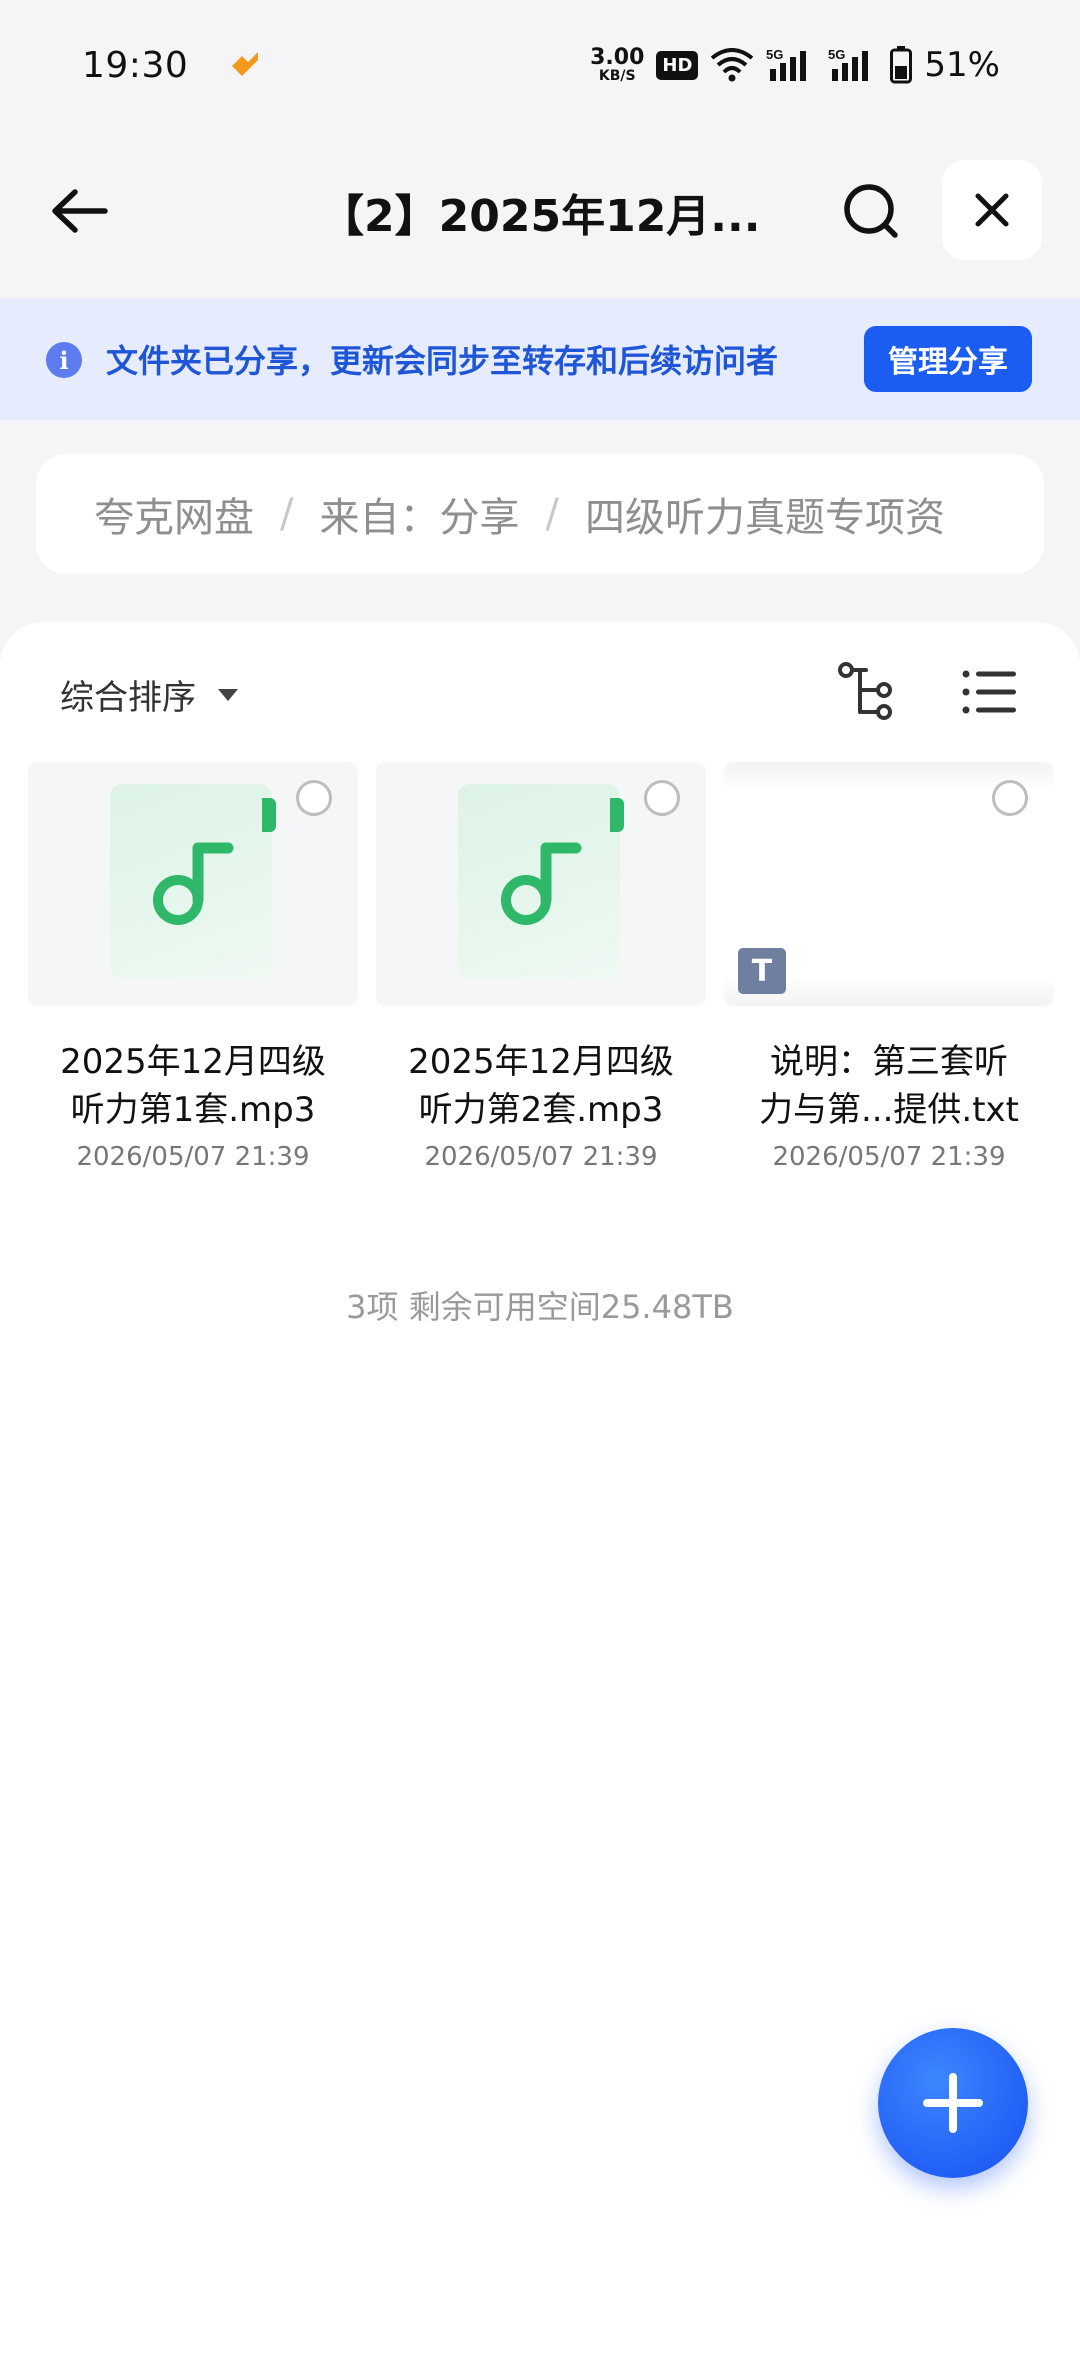  What do you see at coordinates (677, 65) in the screenshot?
I see `hd-badge: HD` at bounding box center [677, 65].